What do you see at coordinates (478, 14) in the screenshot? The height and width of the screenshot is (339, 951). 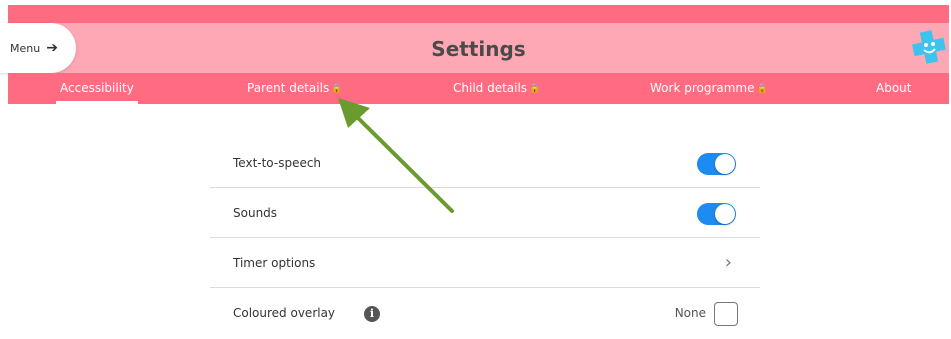 I see `top-strip` at bounding box center [478, 14].